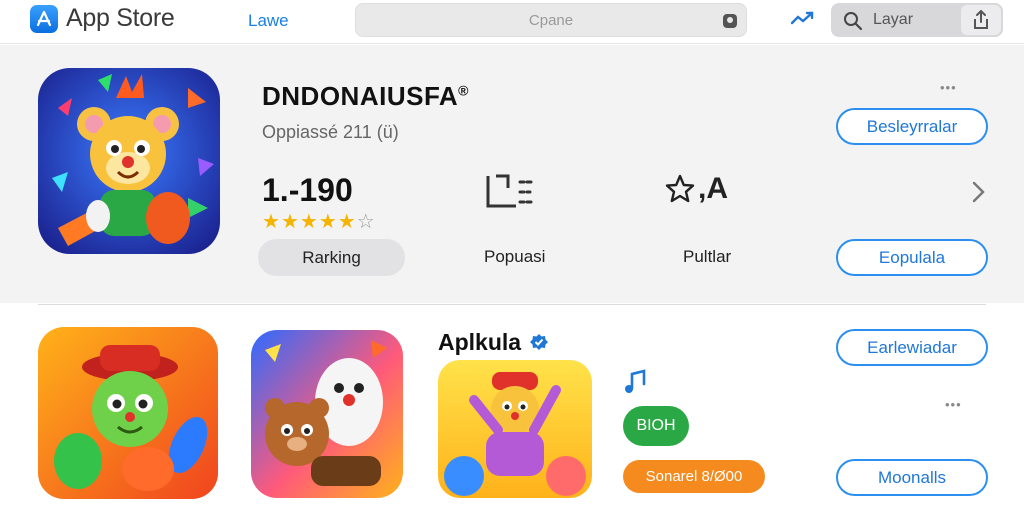  I want to click on rating-stars: ★★★★★☆, so click(319, 221).